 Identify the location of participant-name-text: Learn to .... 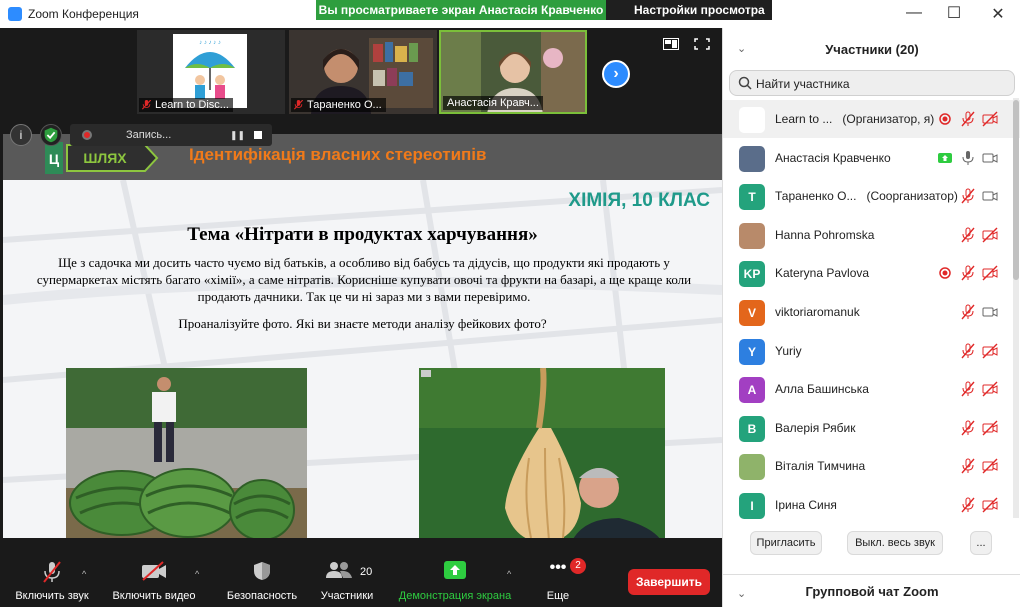
(804, 119).